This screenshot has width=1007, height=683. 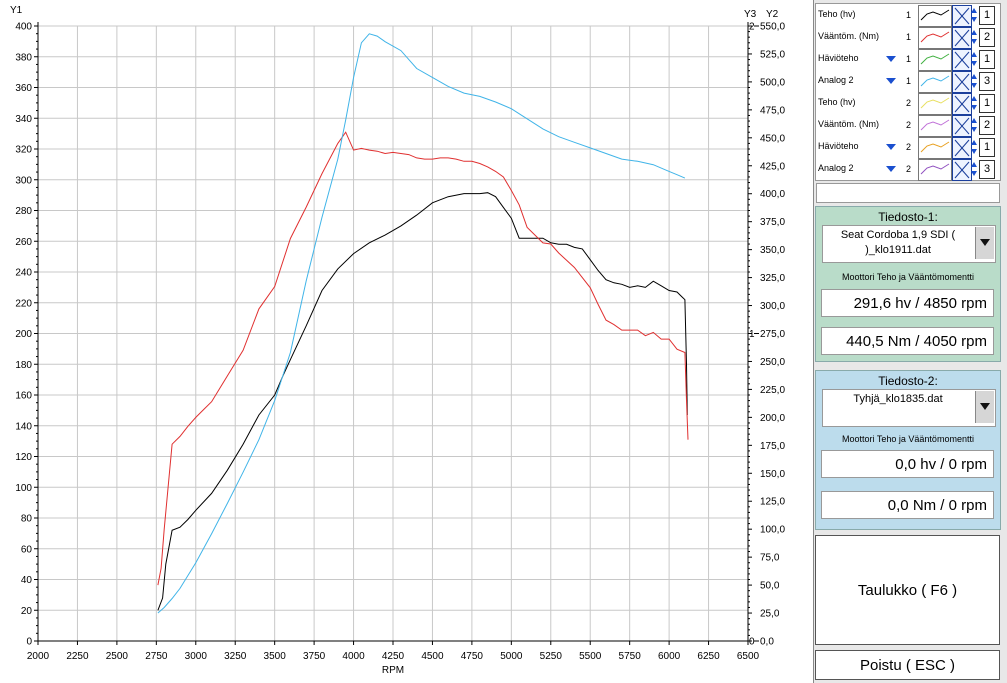 What do you see at coordinates (984, 243) in the screenshot?
I see `file1-dropdown-arrow-icon` at bounding box center [984, 243].